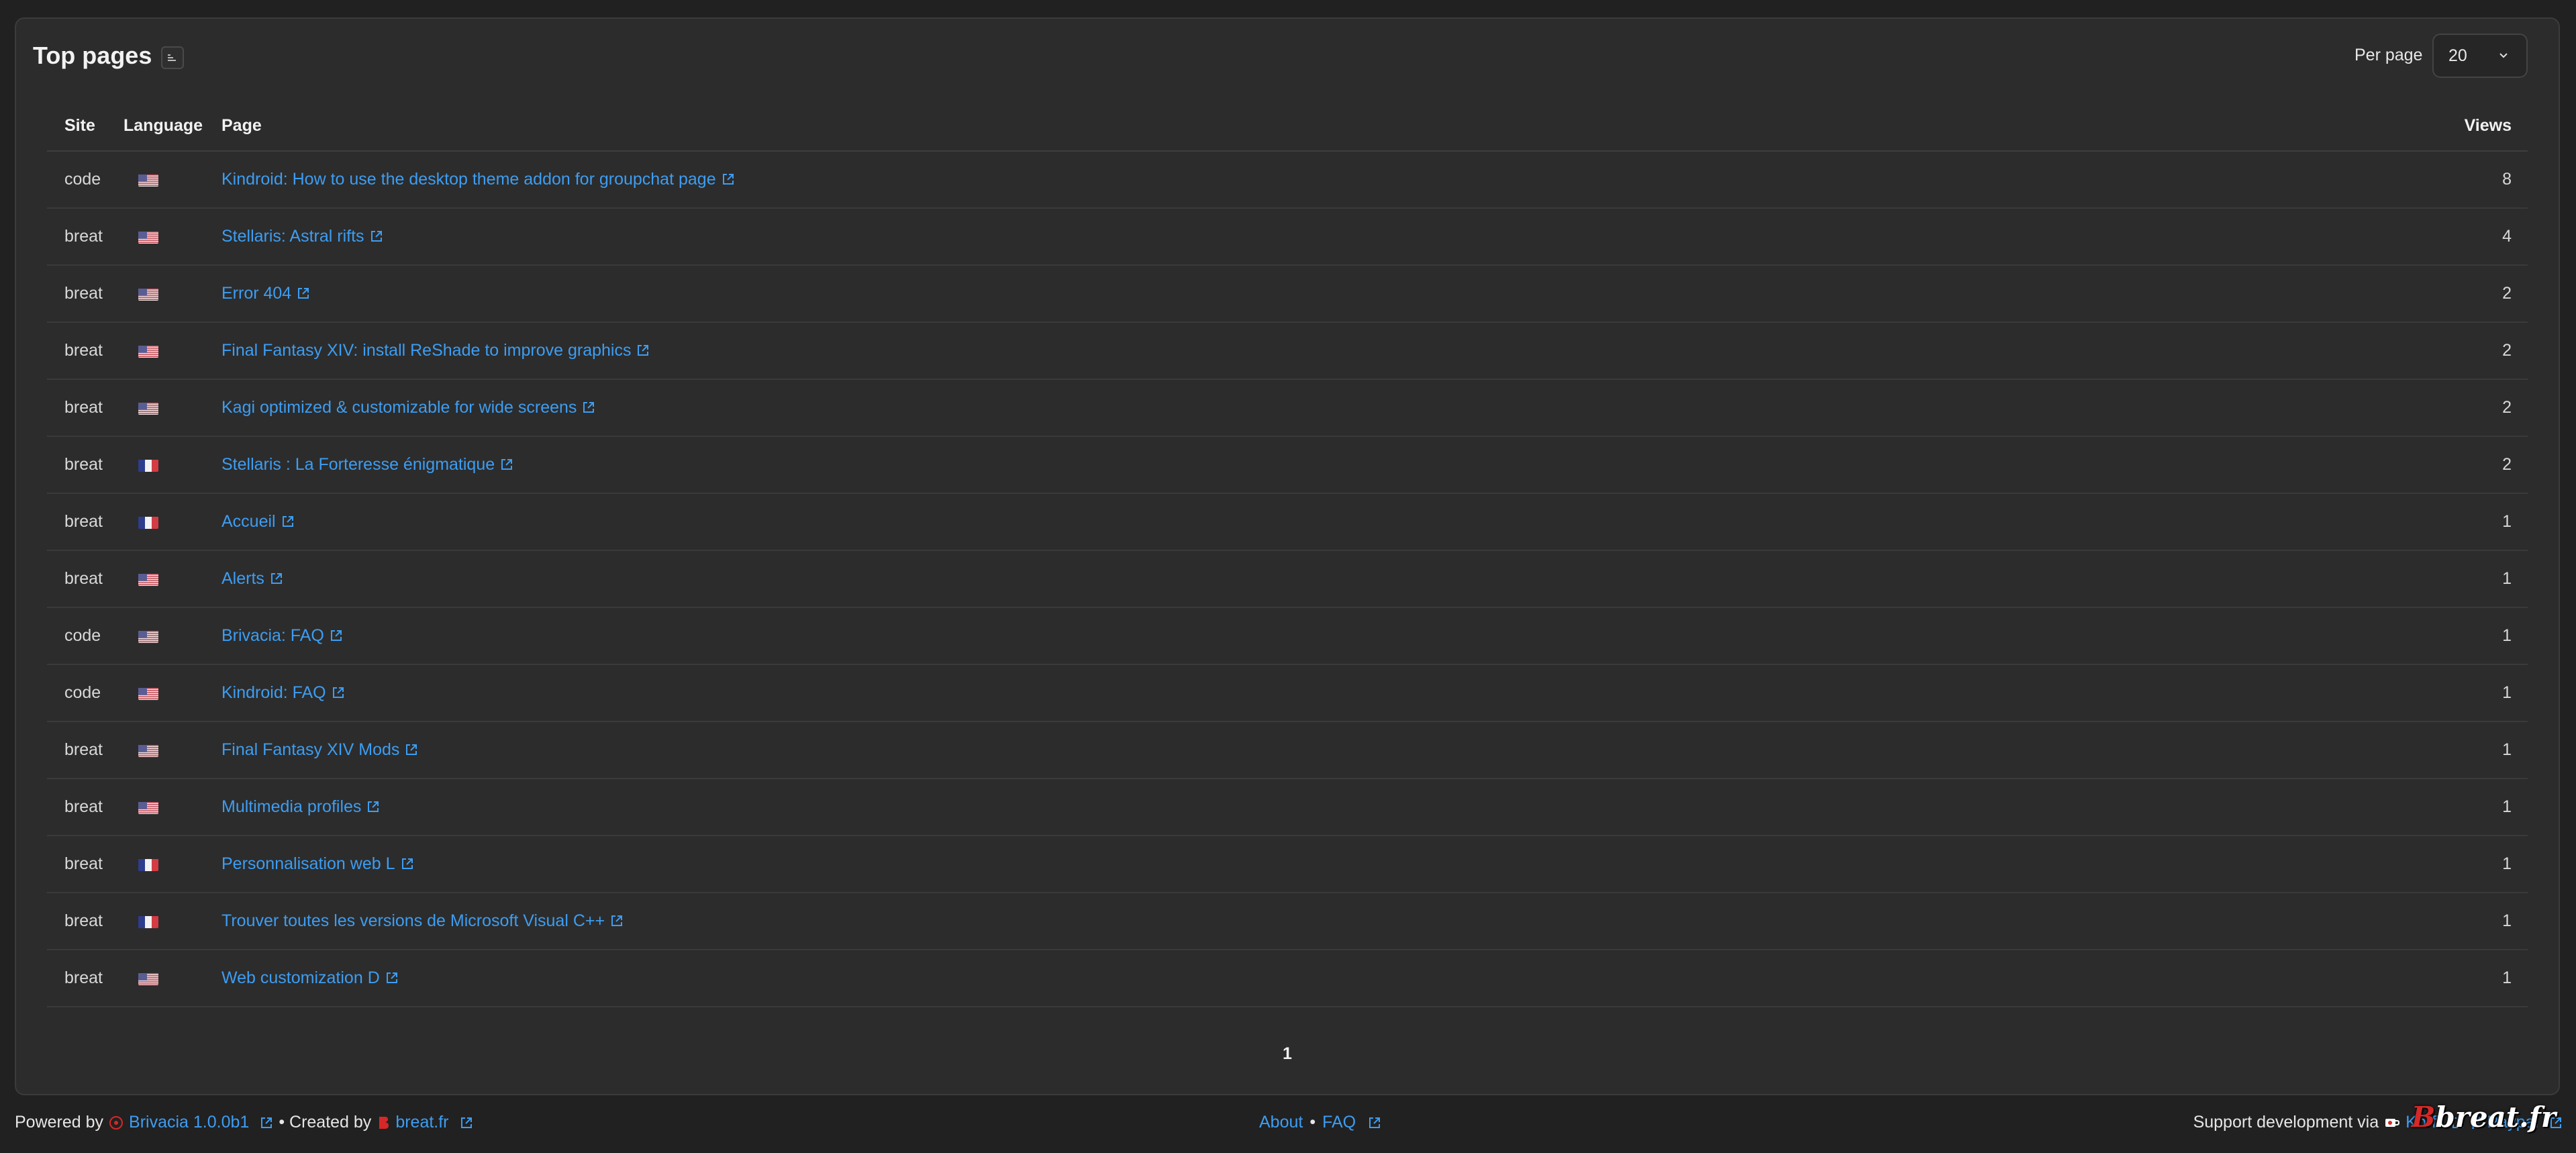  I want to click on column-header-views: Views, so click(2477, 127).